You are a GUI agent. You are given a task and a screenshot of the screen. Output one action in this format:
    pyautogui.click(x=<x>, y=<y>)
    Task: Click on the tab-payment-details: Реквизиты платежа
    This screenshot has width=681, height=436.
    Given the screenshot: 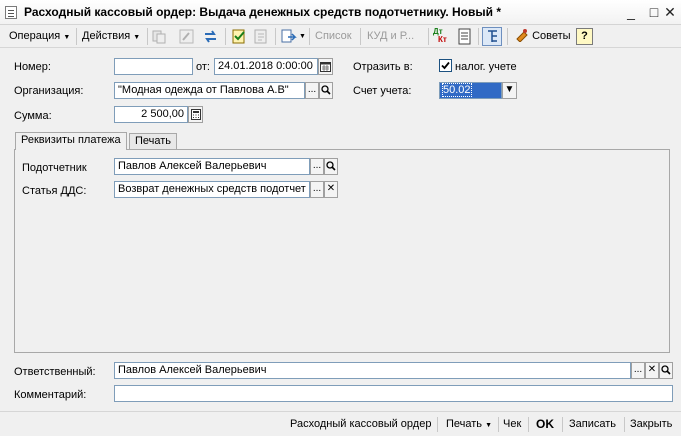 What is the action you would take?
    pyautogui.click(x=71, y=141)
    